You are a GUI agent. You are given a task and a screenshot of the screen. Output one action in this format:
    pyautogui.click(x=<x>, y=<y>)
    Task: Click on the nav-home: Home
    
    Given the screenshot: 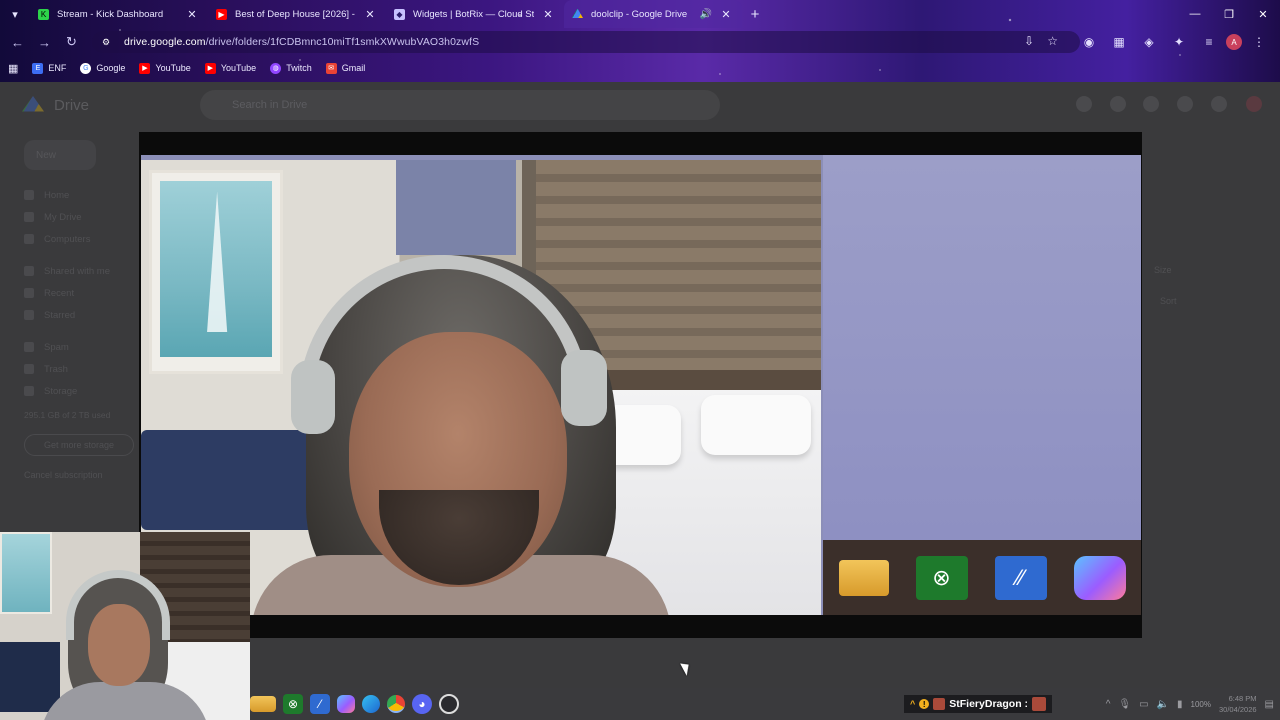 What is the action you would take?
    pyautogui.click(x=79, y=195)
    